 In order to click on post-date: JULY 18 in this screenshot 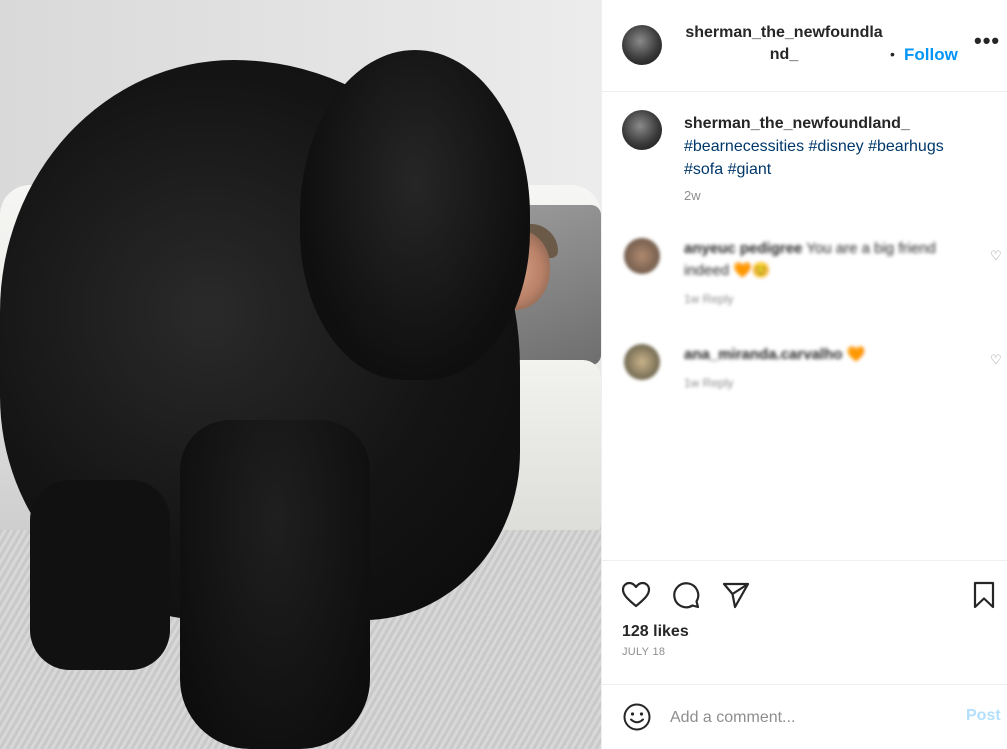, I will do `click(643, 652)`.